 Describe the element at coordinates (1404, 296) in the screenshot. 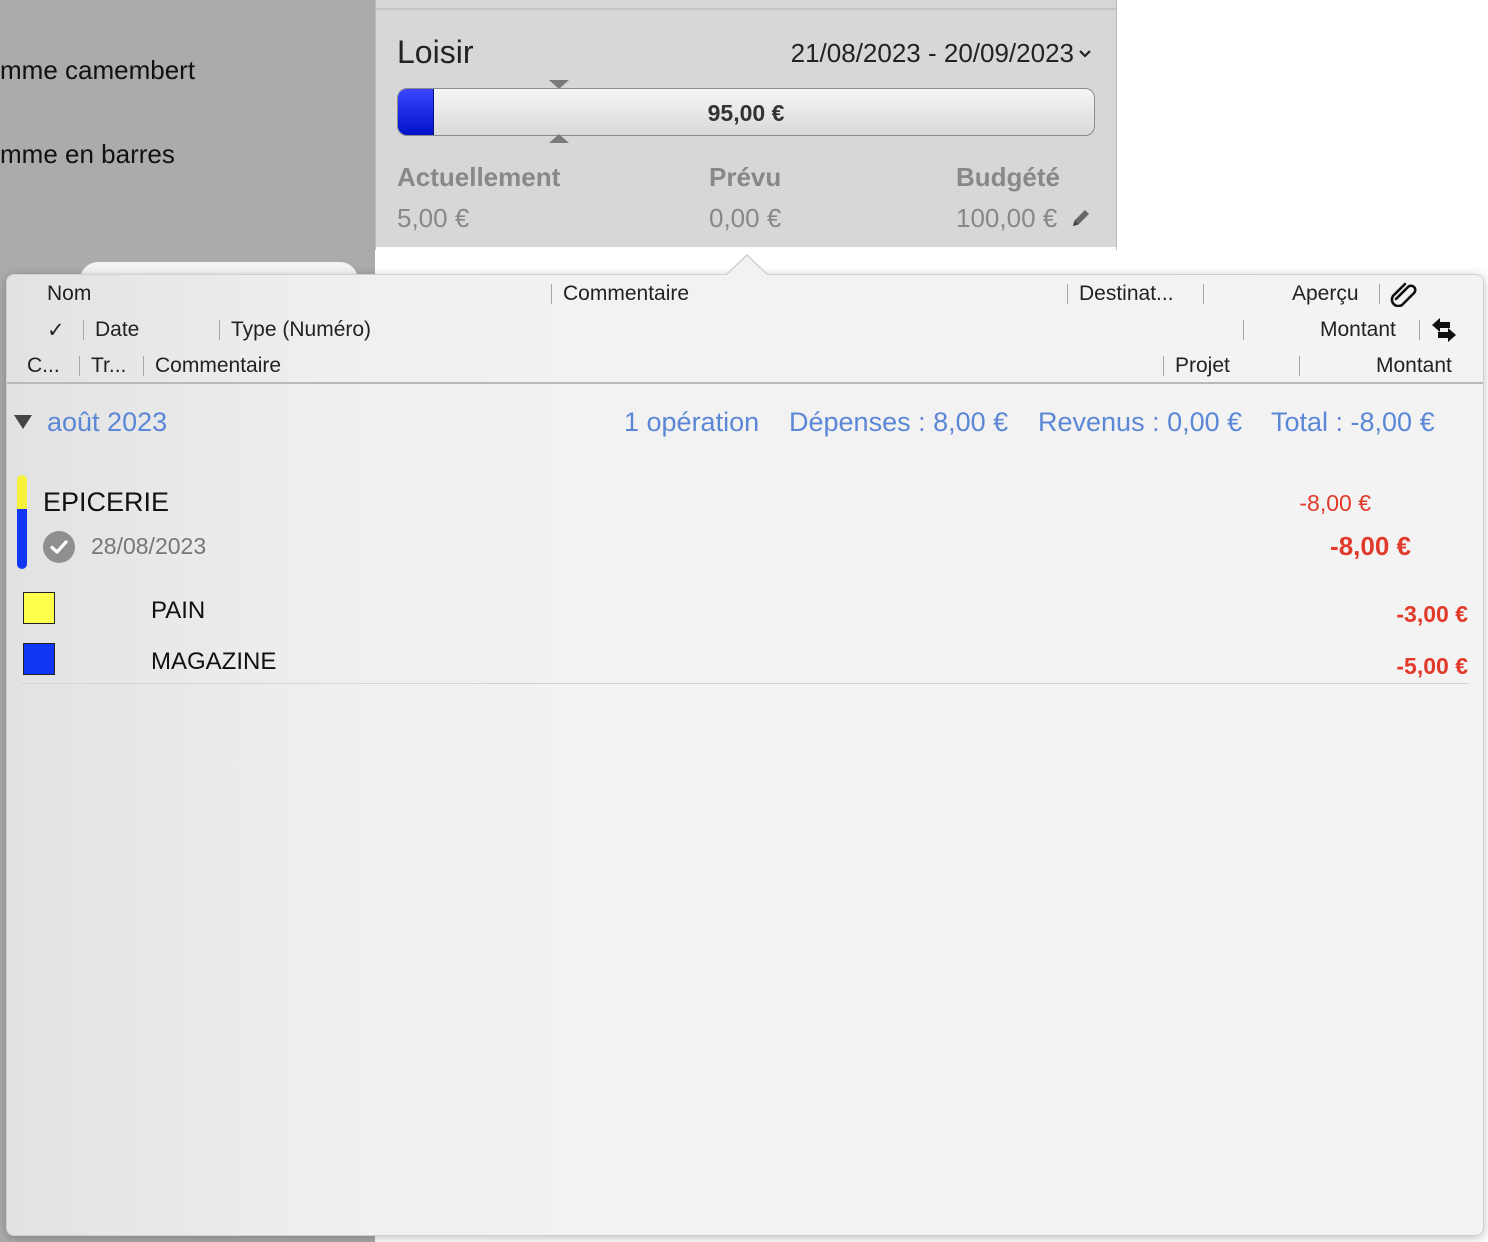

I see `paperclip-icon` at that location.